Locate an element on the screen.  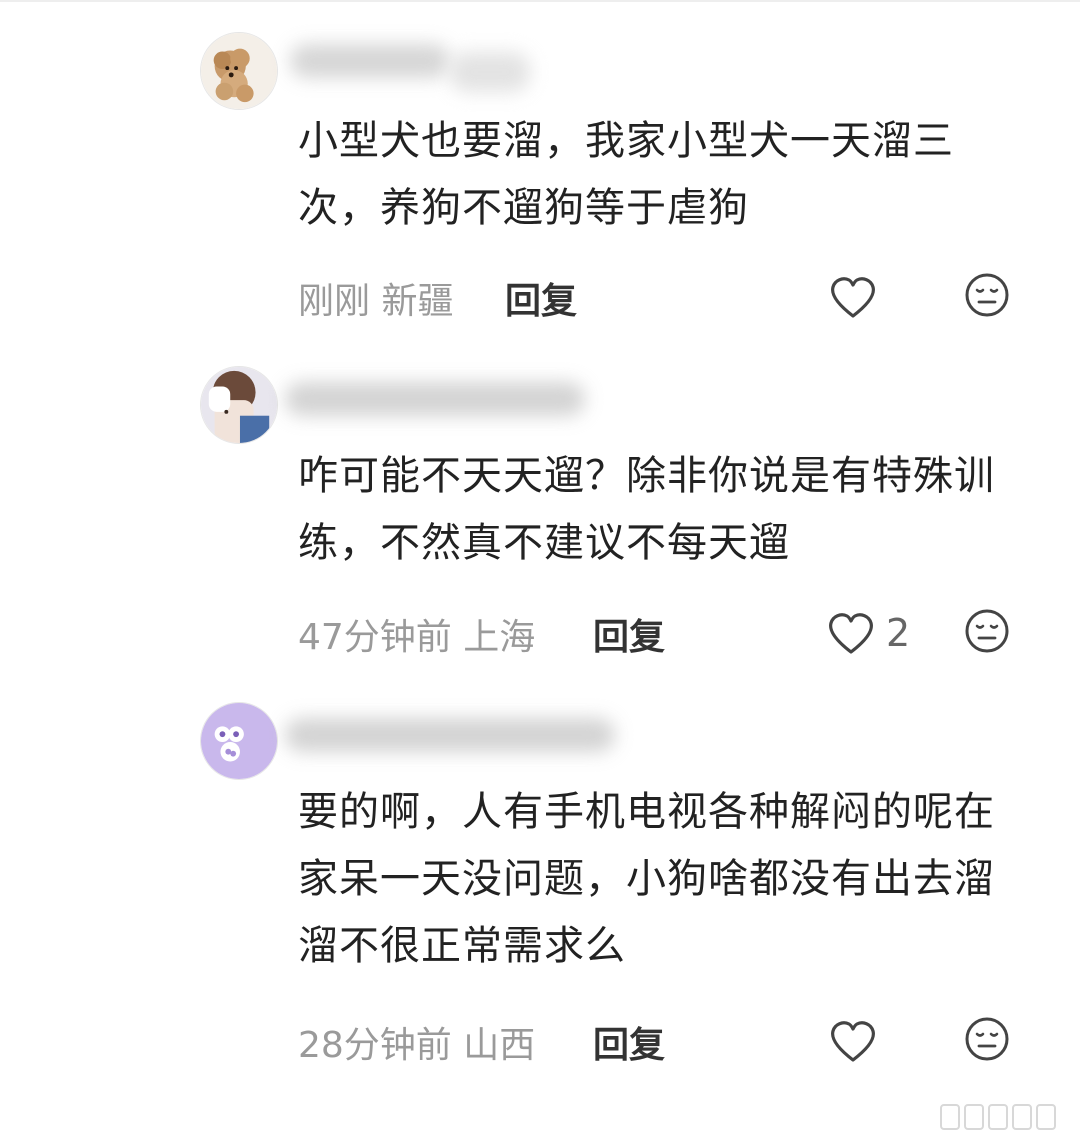
watermark-logo is located at coordinates (1005, 1117).